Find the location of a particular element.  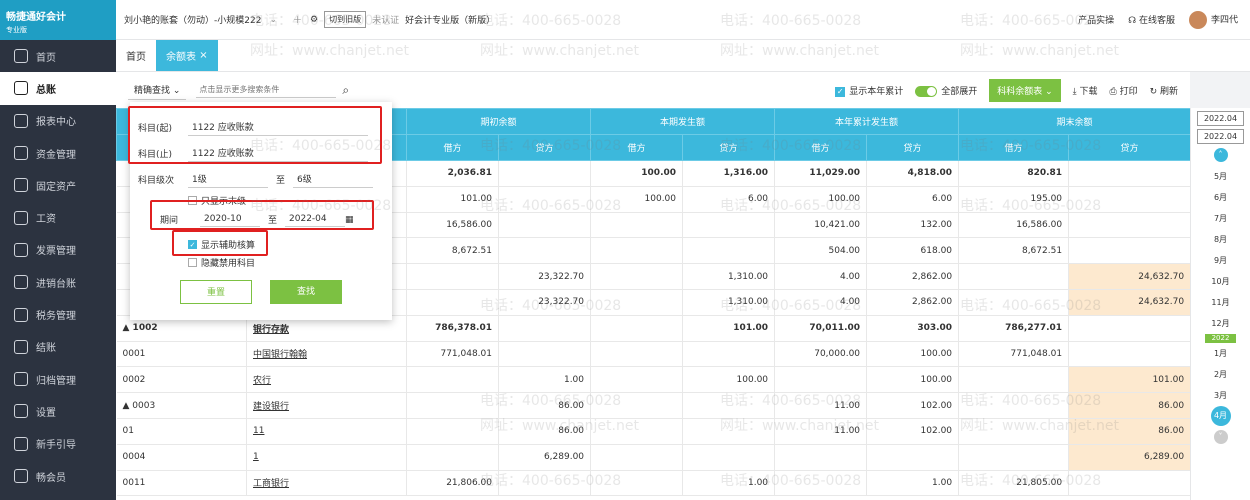

table-cell: 2,036.81 is located at coordinates (452, 173).